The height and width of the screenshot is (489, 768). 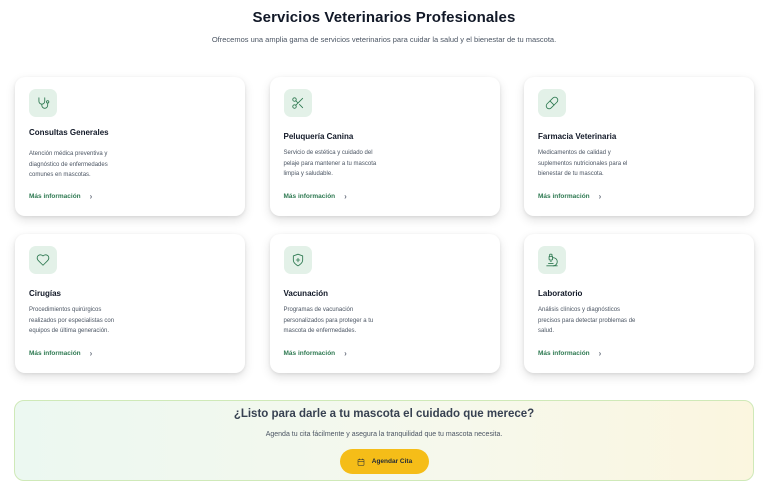 I want to click on service-title: Peluquería Canina, so click(x=318, y=136).